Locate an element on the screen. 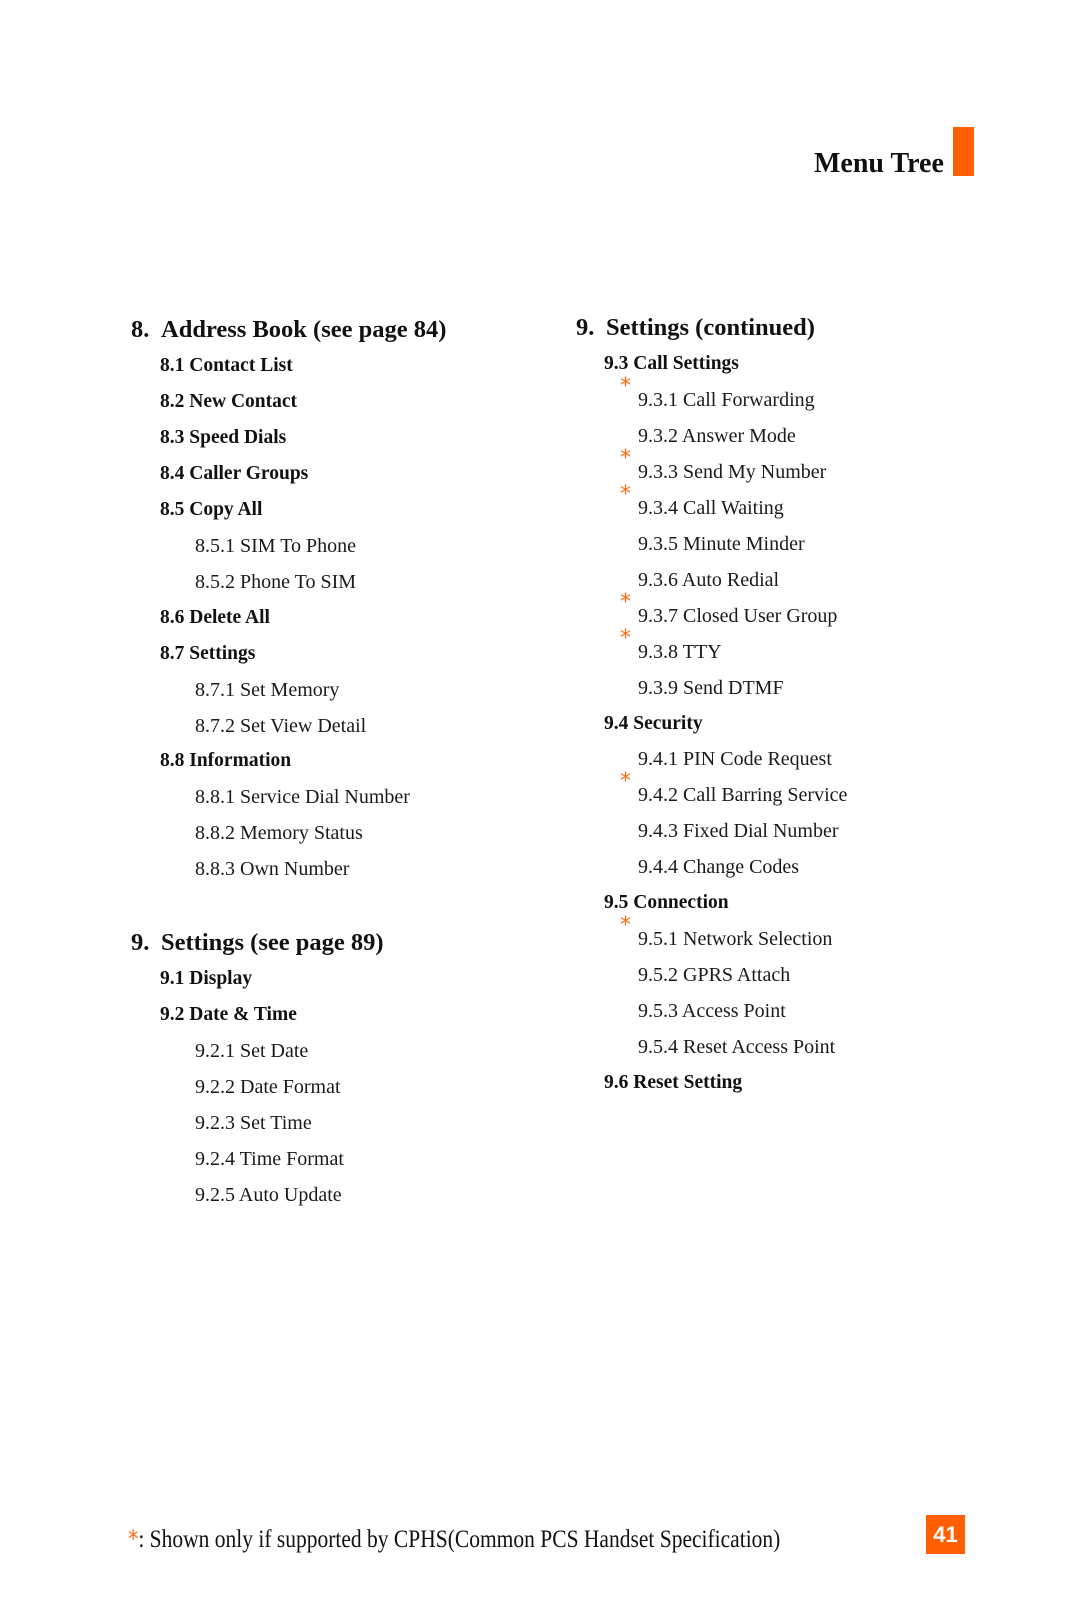 The image size is (1080, 1621). menu-item: 9.1 Display is located at coordinates (206, 979).